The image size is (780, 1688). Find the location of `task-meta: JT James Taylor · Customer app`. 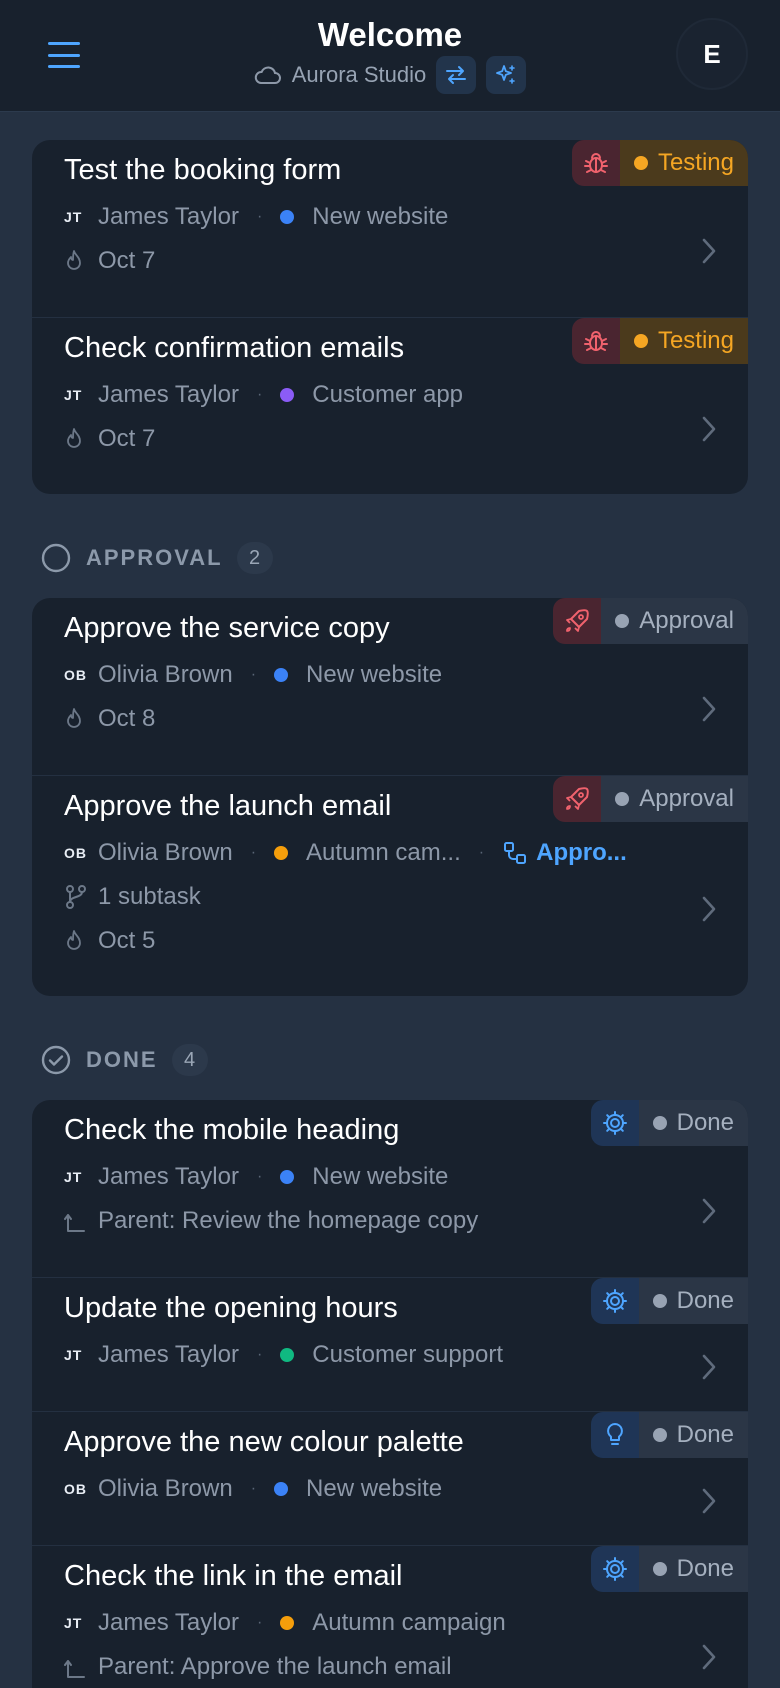

task-meta: JT James Taylor · Customer app is located at coordinates (263, 395).